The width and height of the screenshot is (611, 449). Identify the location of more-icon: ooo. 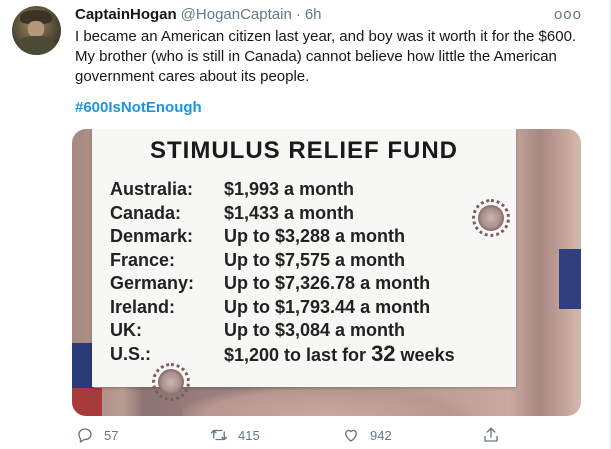
(568, 14).